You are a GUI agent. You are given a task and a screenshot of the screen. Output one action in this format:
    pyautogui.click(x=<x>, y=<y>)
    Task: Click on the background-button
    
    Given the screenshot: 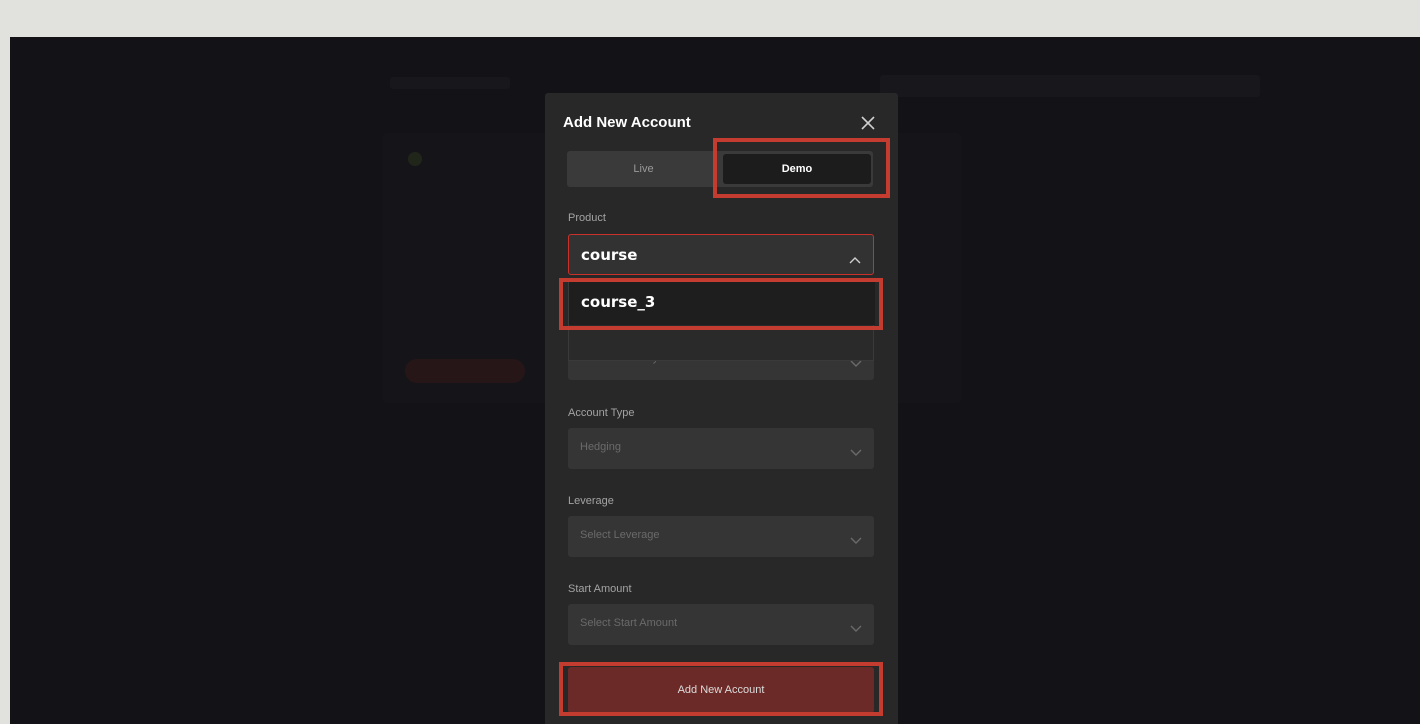 What is the action you would take?
    pyautogui.click(x=465, y=371)
    